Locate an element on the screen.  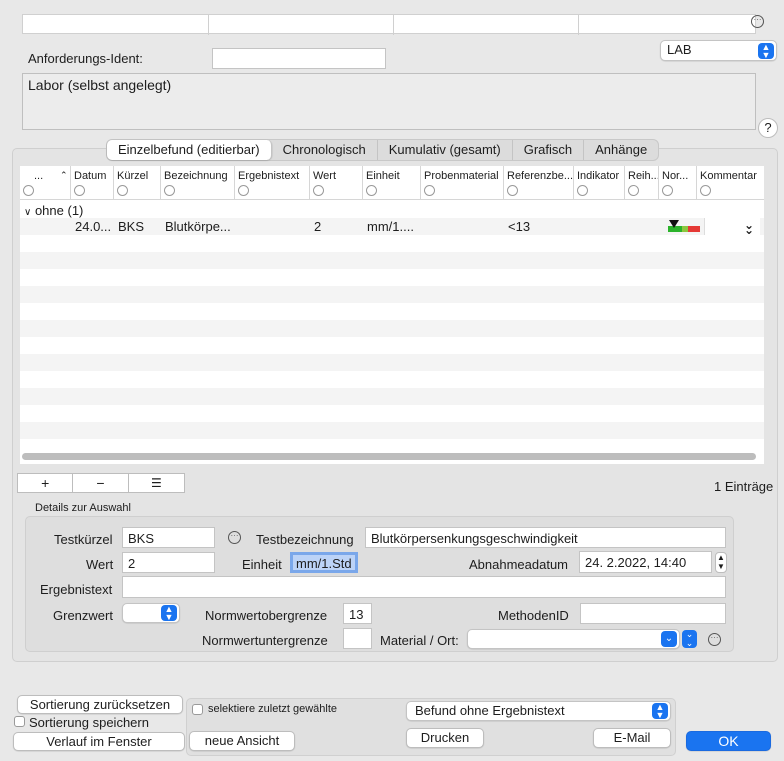
col-header-probenmaterial: Probenmaterial is located at coordinates (462, 183).